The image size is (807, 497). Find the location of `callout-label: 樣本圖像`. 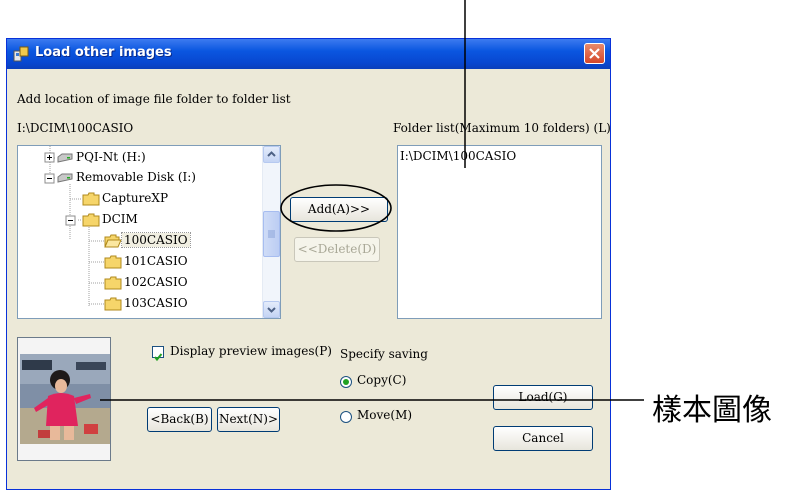

callout-label: 樣本圖像 is located at coordinates (712, 410).